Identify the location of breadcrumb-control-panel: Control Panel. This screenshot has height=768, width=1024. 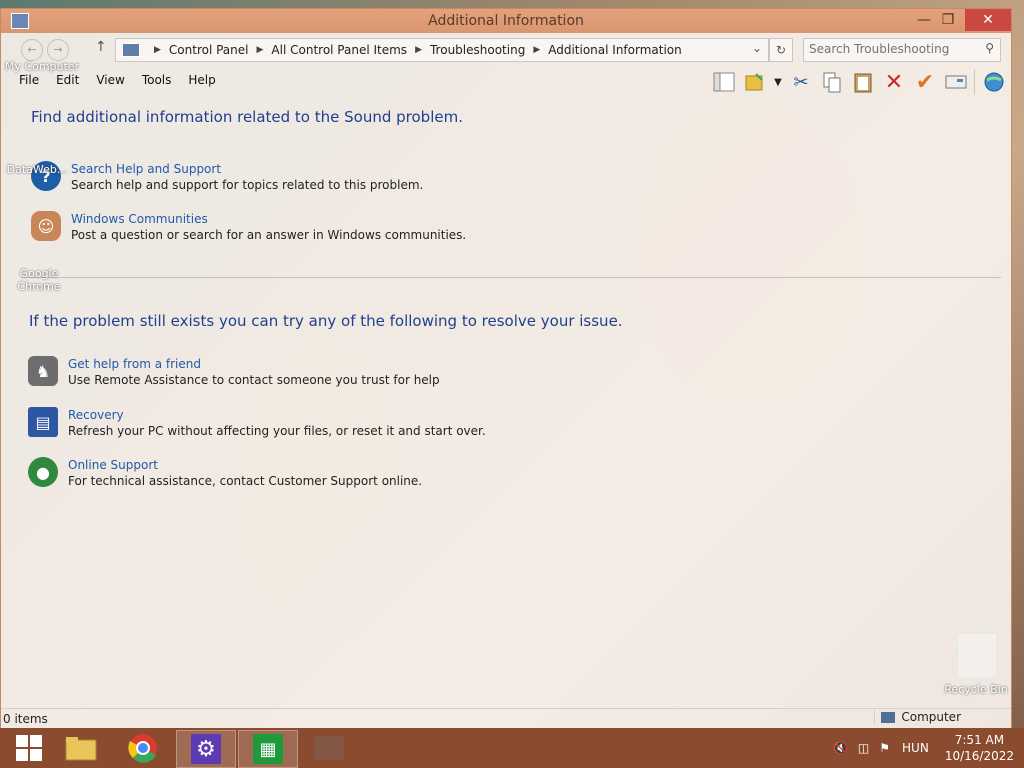
(209, 50).